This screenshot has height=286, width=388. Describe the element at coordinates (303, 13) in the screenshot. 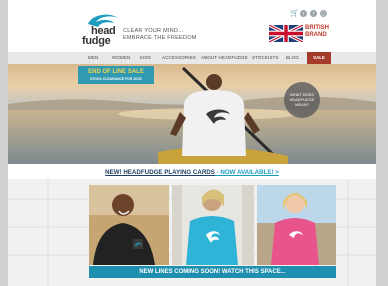

I see `twitter-icon: t` at that location.